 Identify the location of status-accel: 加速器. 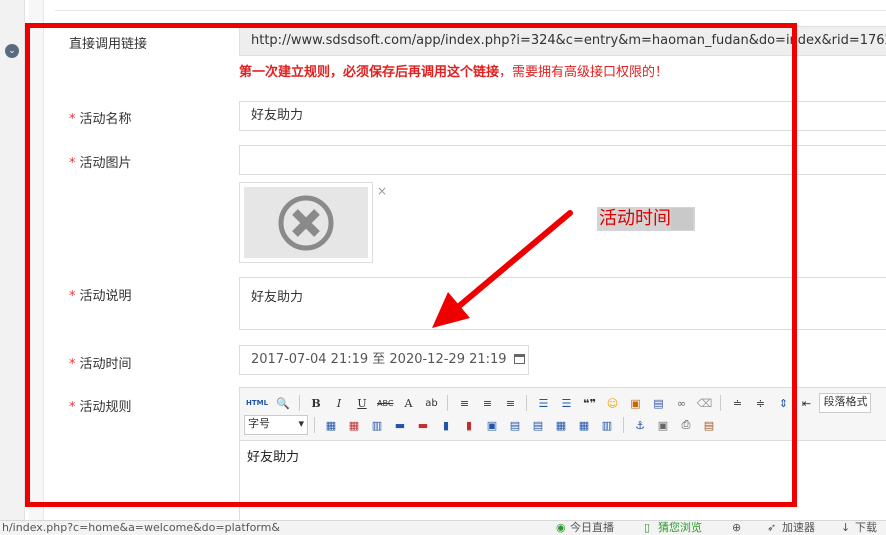
(798, 528).